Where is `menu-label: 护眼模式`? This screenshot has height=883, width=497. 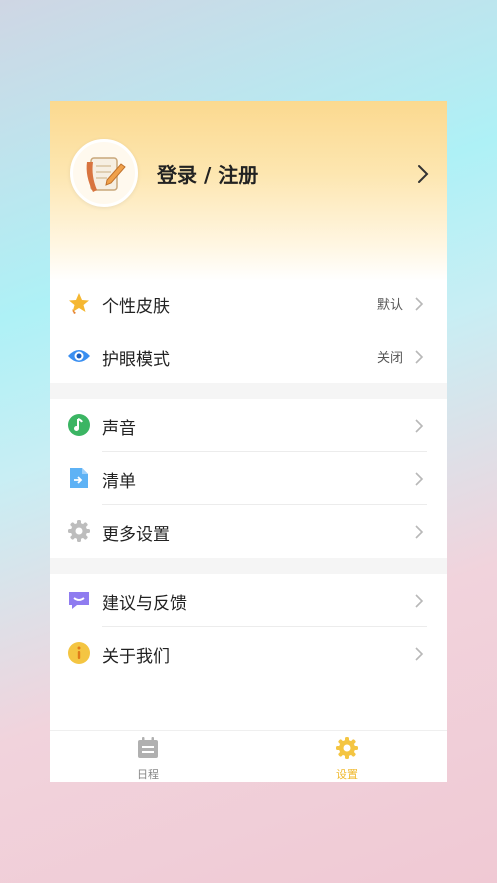
menu-label: 护眼模式 is located at coordinates (136, 360).